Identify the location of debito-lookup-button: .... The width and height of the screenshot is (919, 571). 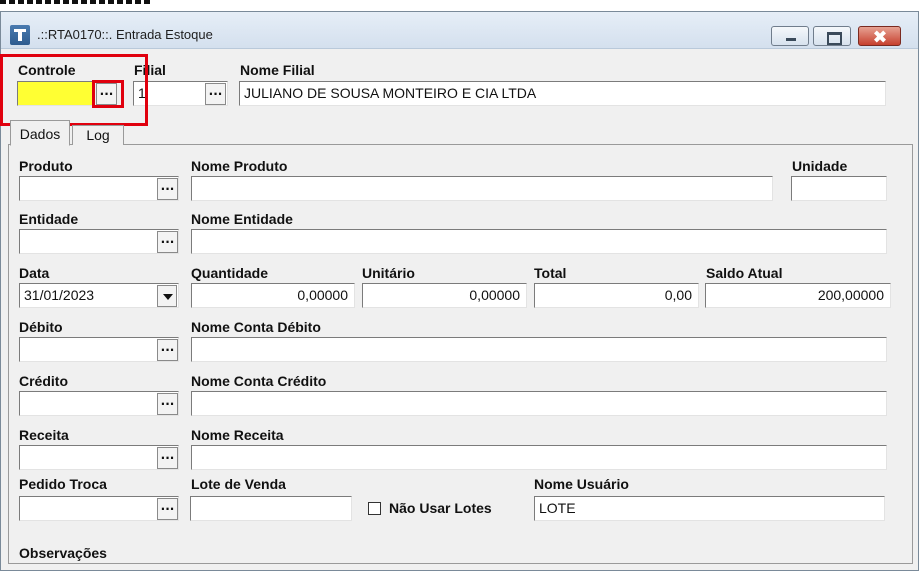
(167, 350).